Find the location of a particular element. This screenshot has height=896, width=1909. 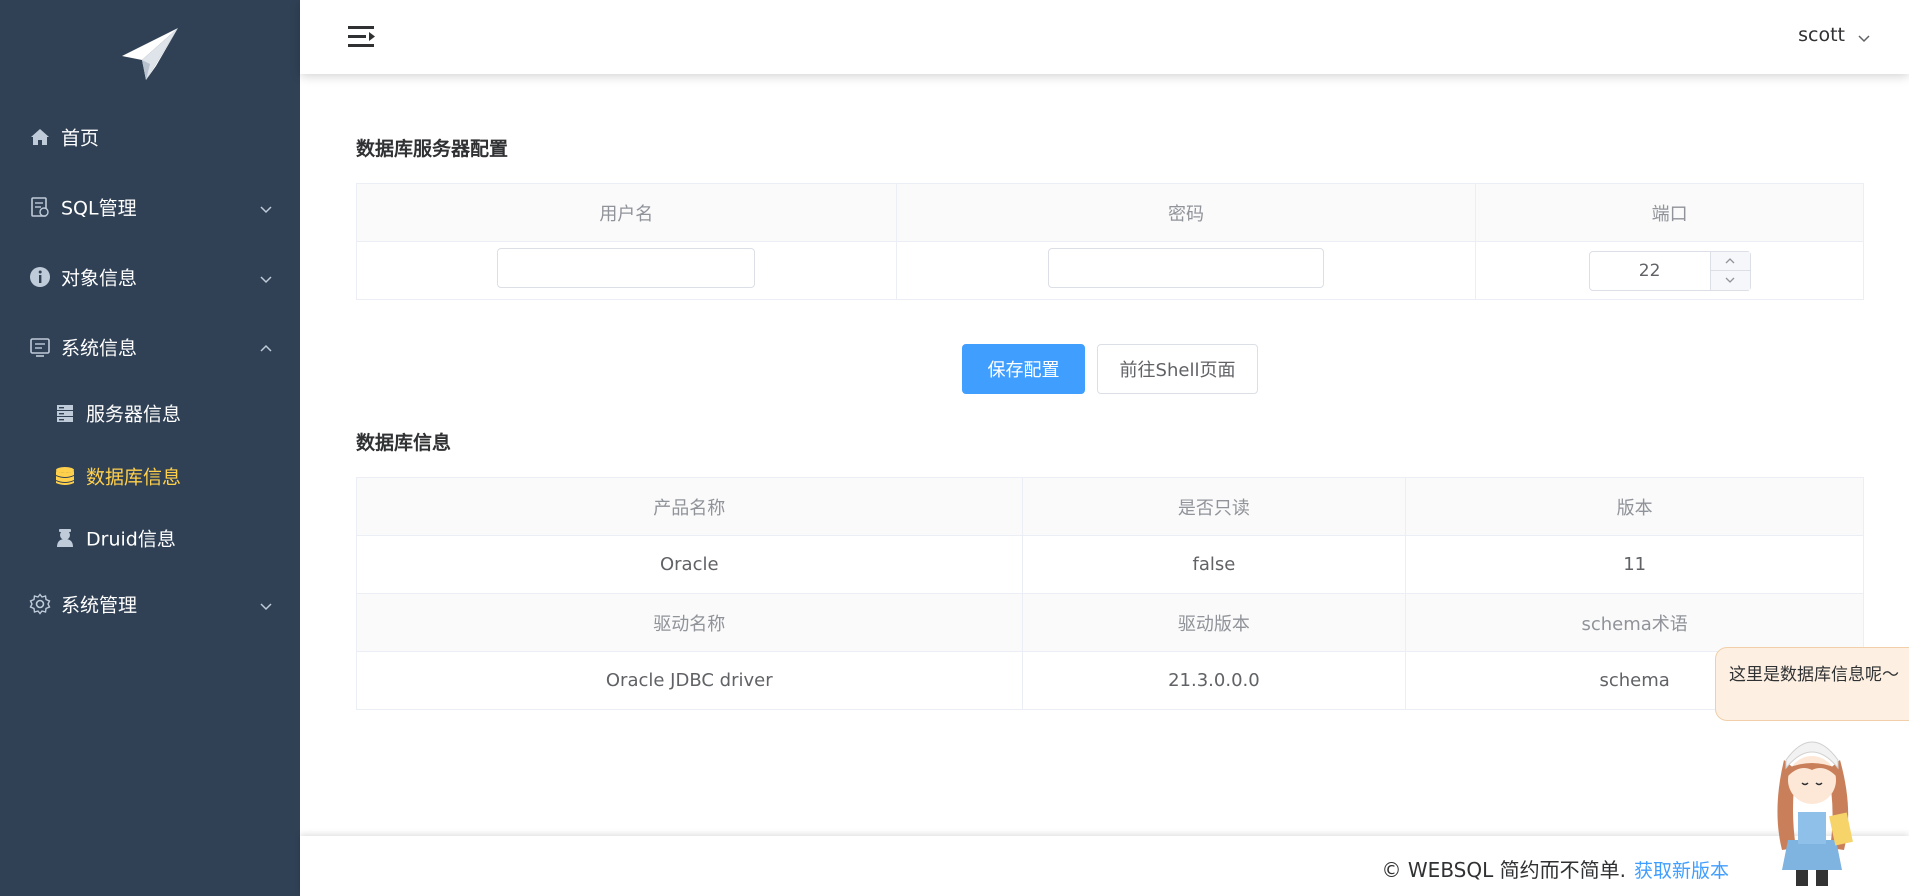

column-header-driver-version: 驱动版本 is located at coordinates (1214, 622).